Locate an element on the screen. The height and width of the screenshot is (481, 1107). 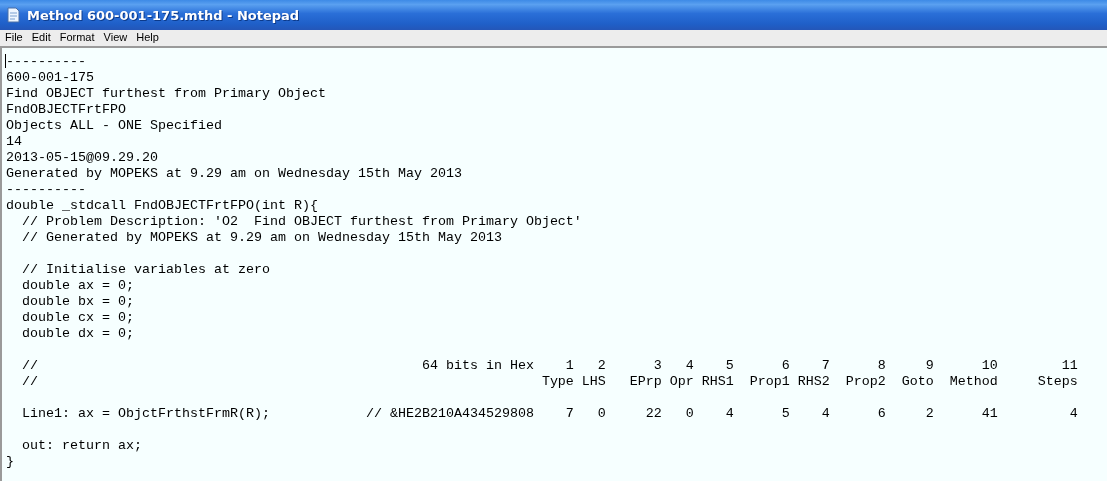
menu-item: Format is located at coordinates (76, 37).